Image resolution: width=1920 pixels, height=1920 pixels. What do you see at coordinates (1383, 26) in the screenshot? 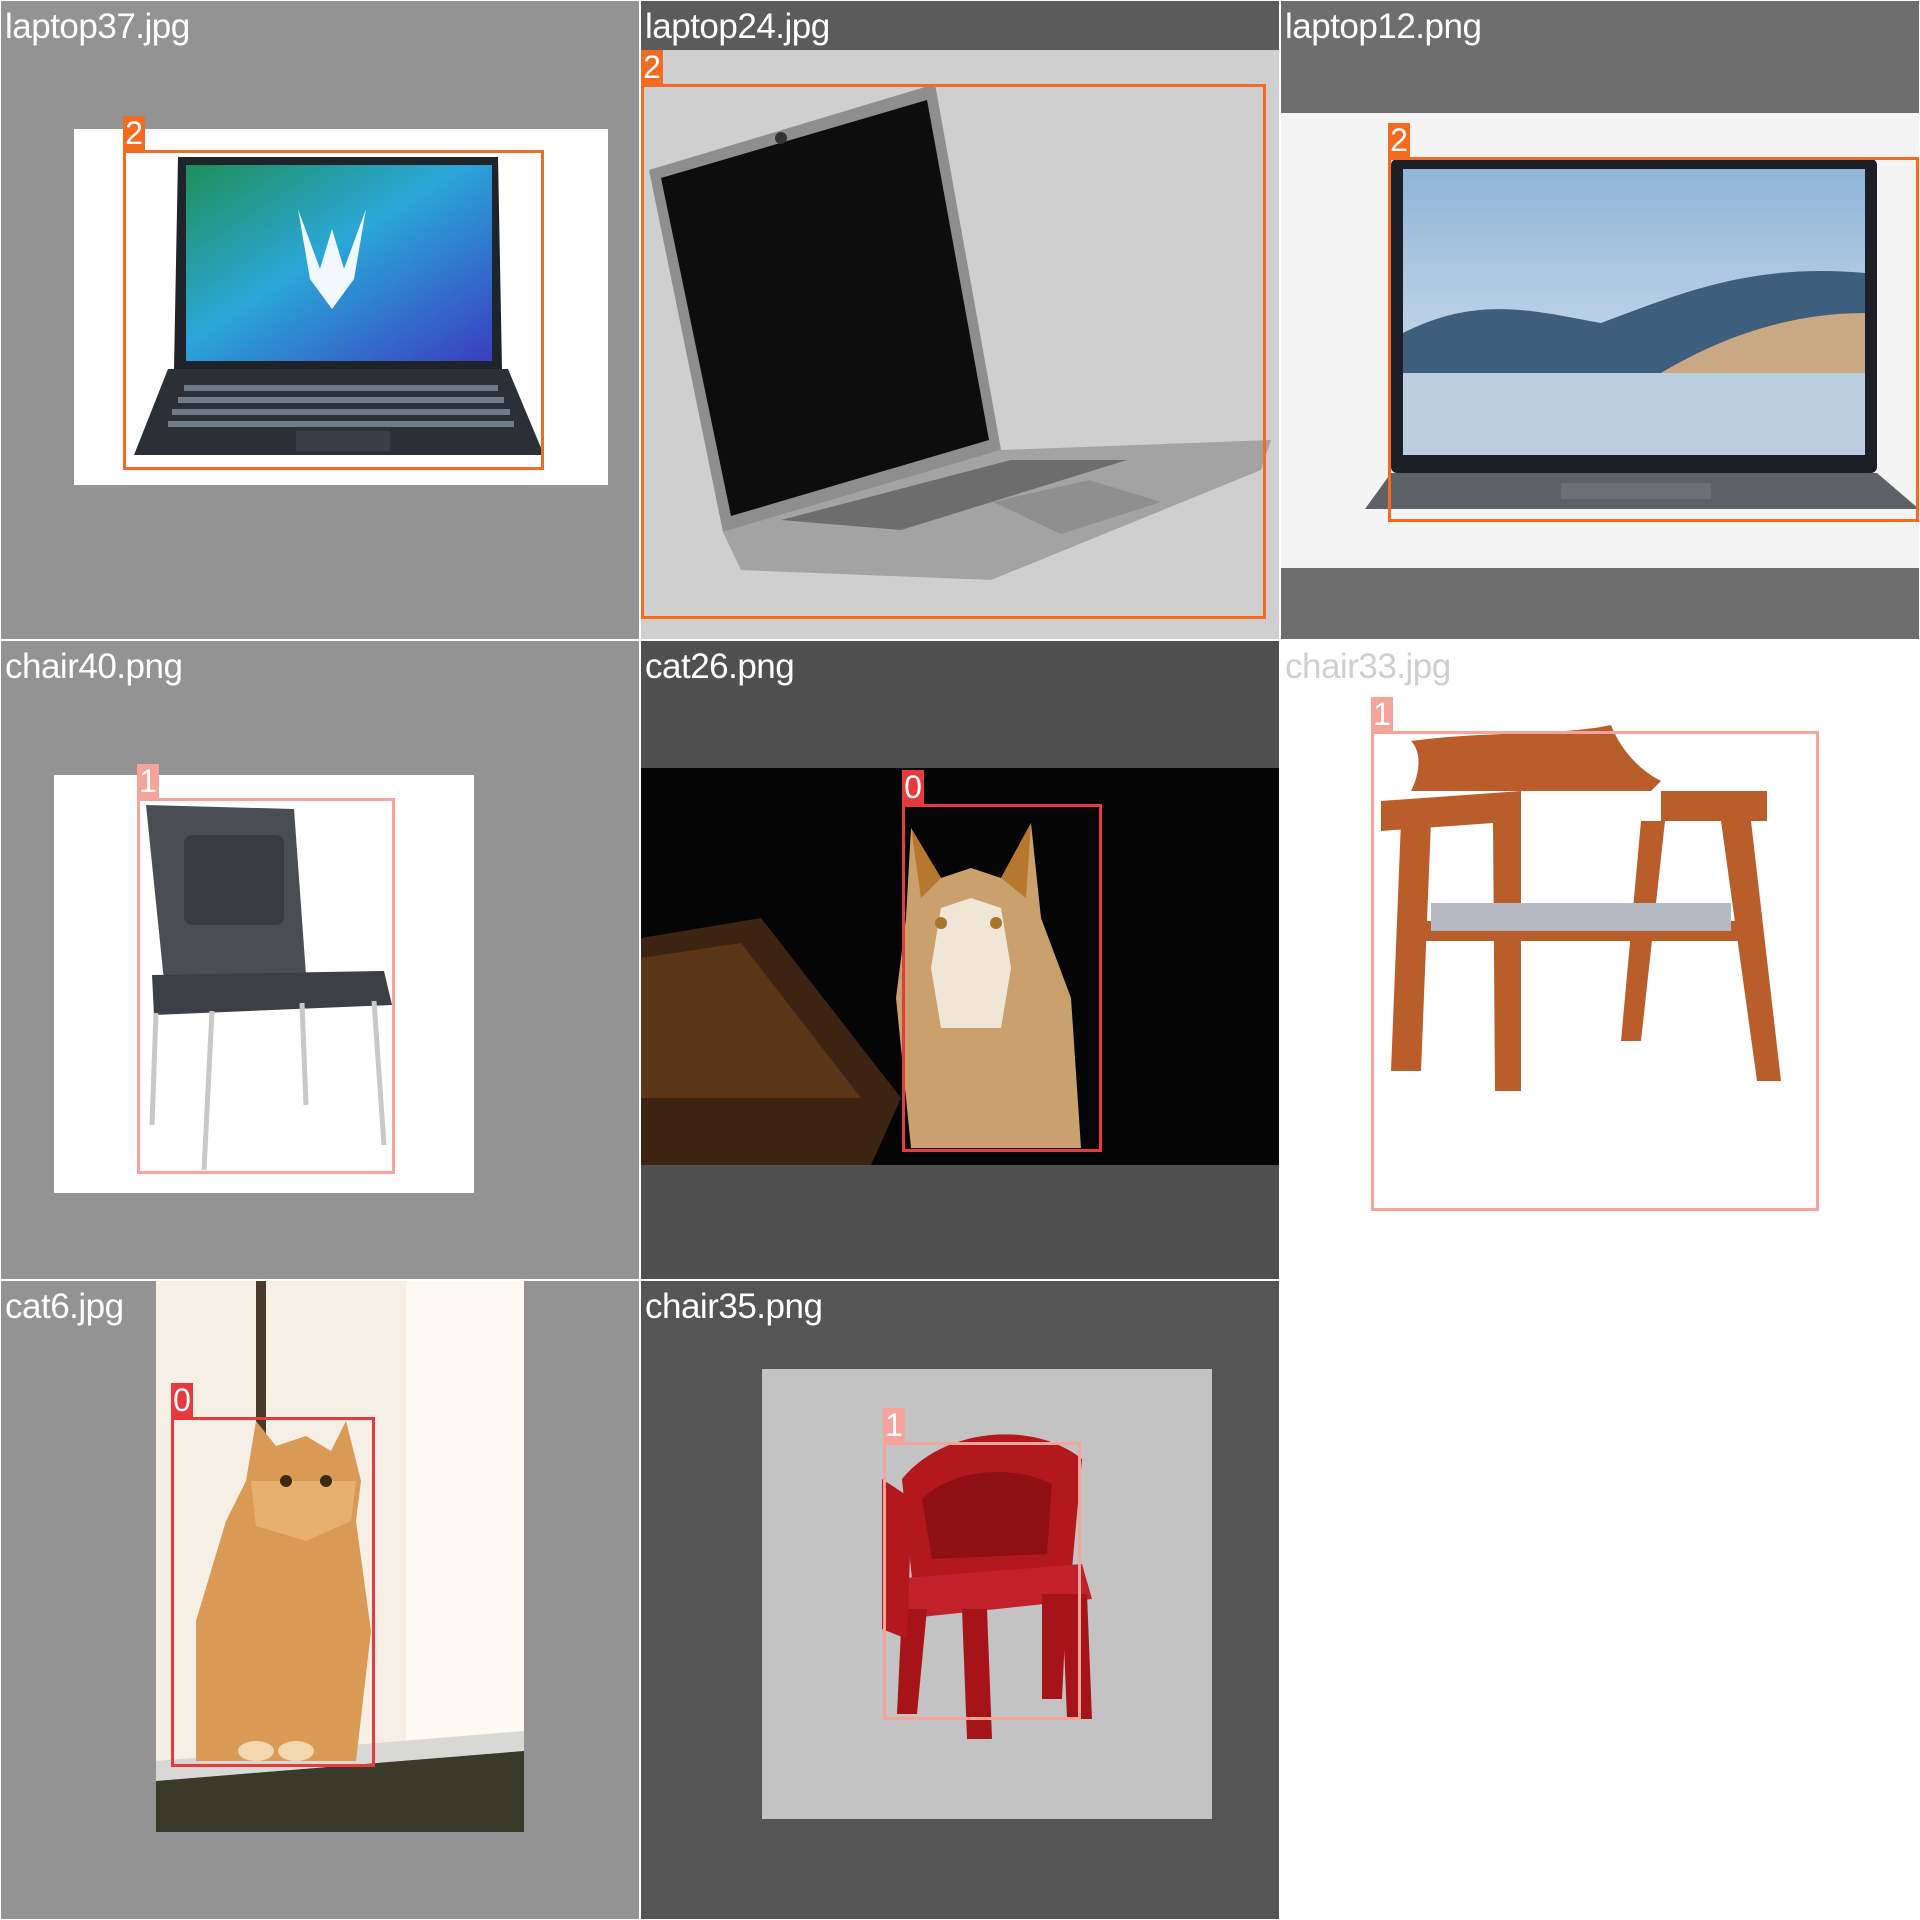
I see `filename-label: laptop12.png` at bounding box center [1383, 26].